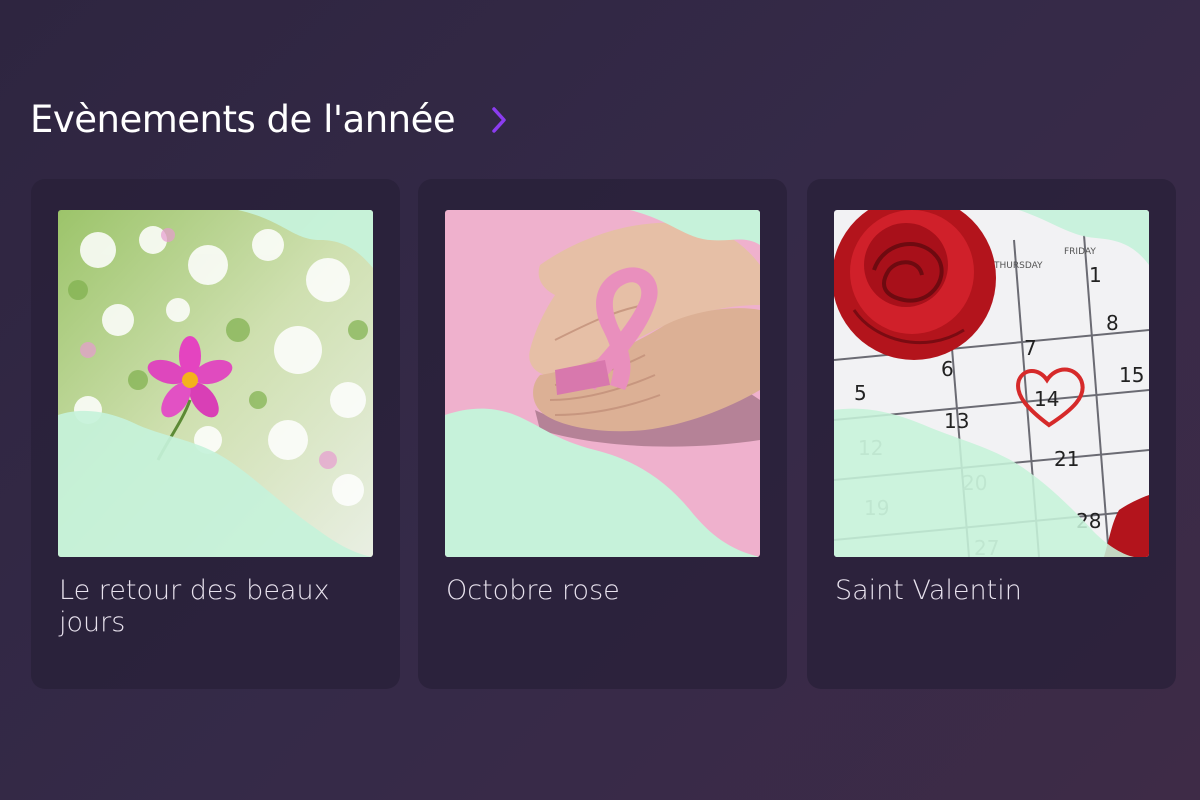 The width and height of the screenshot is (1200, 800). What do you see at coordinates (1066, 459) in the screenshot?
I see `calendar-day: 21` at bounding box center [1066, 459].